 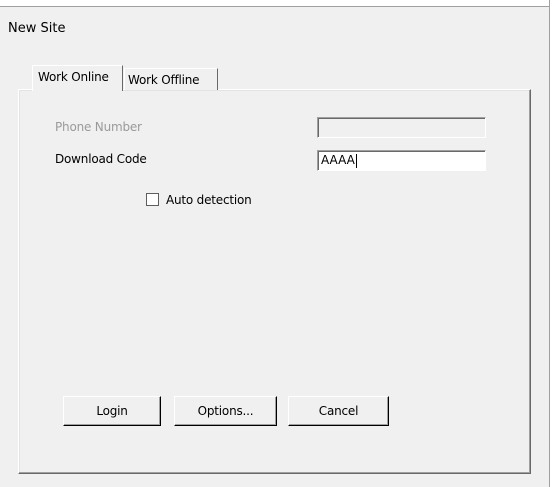 I want to click on text-caret, so click(x=356, y=160).